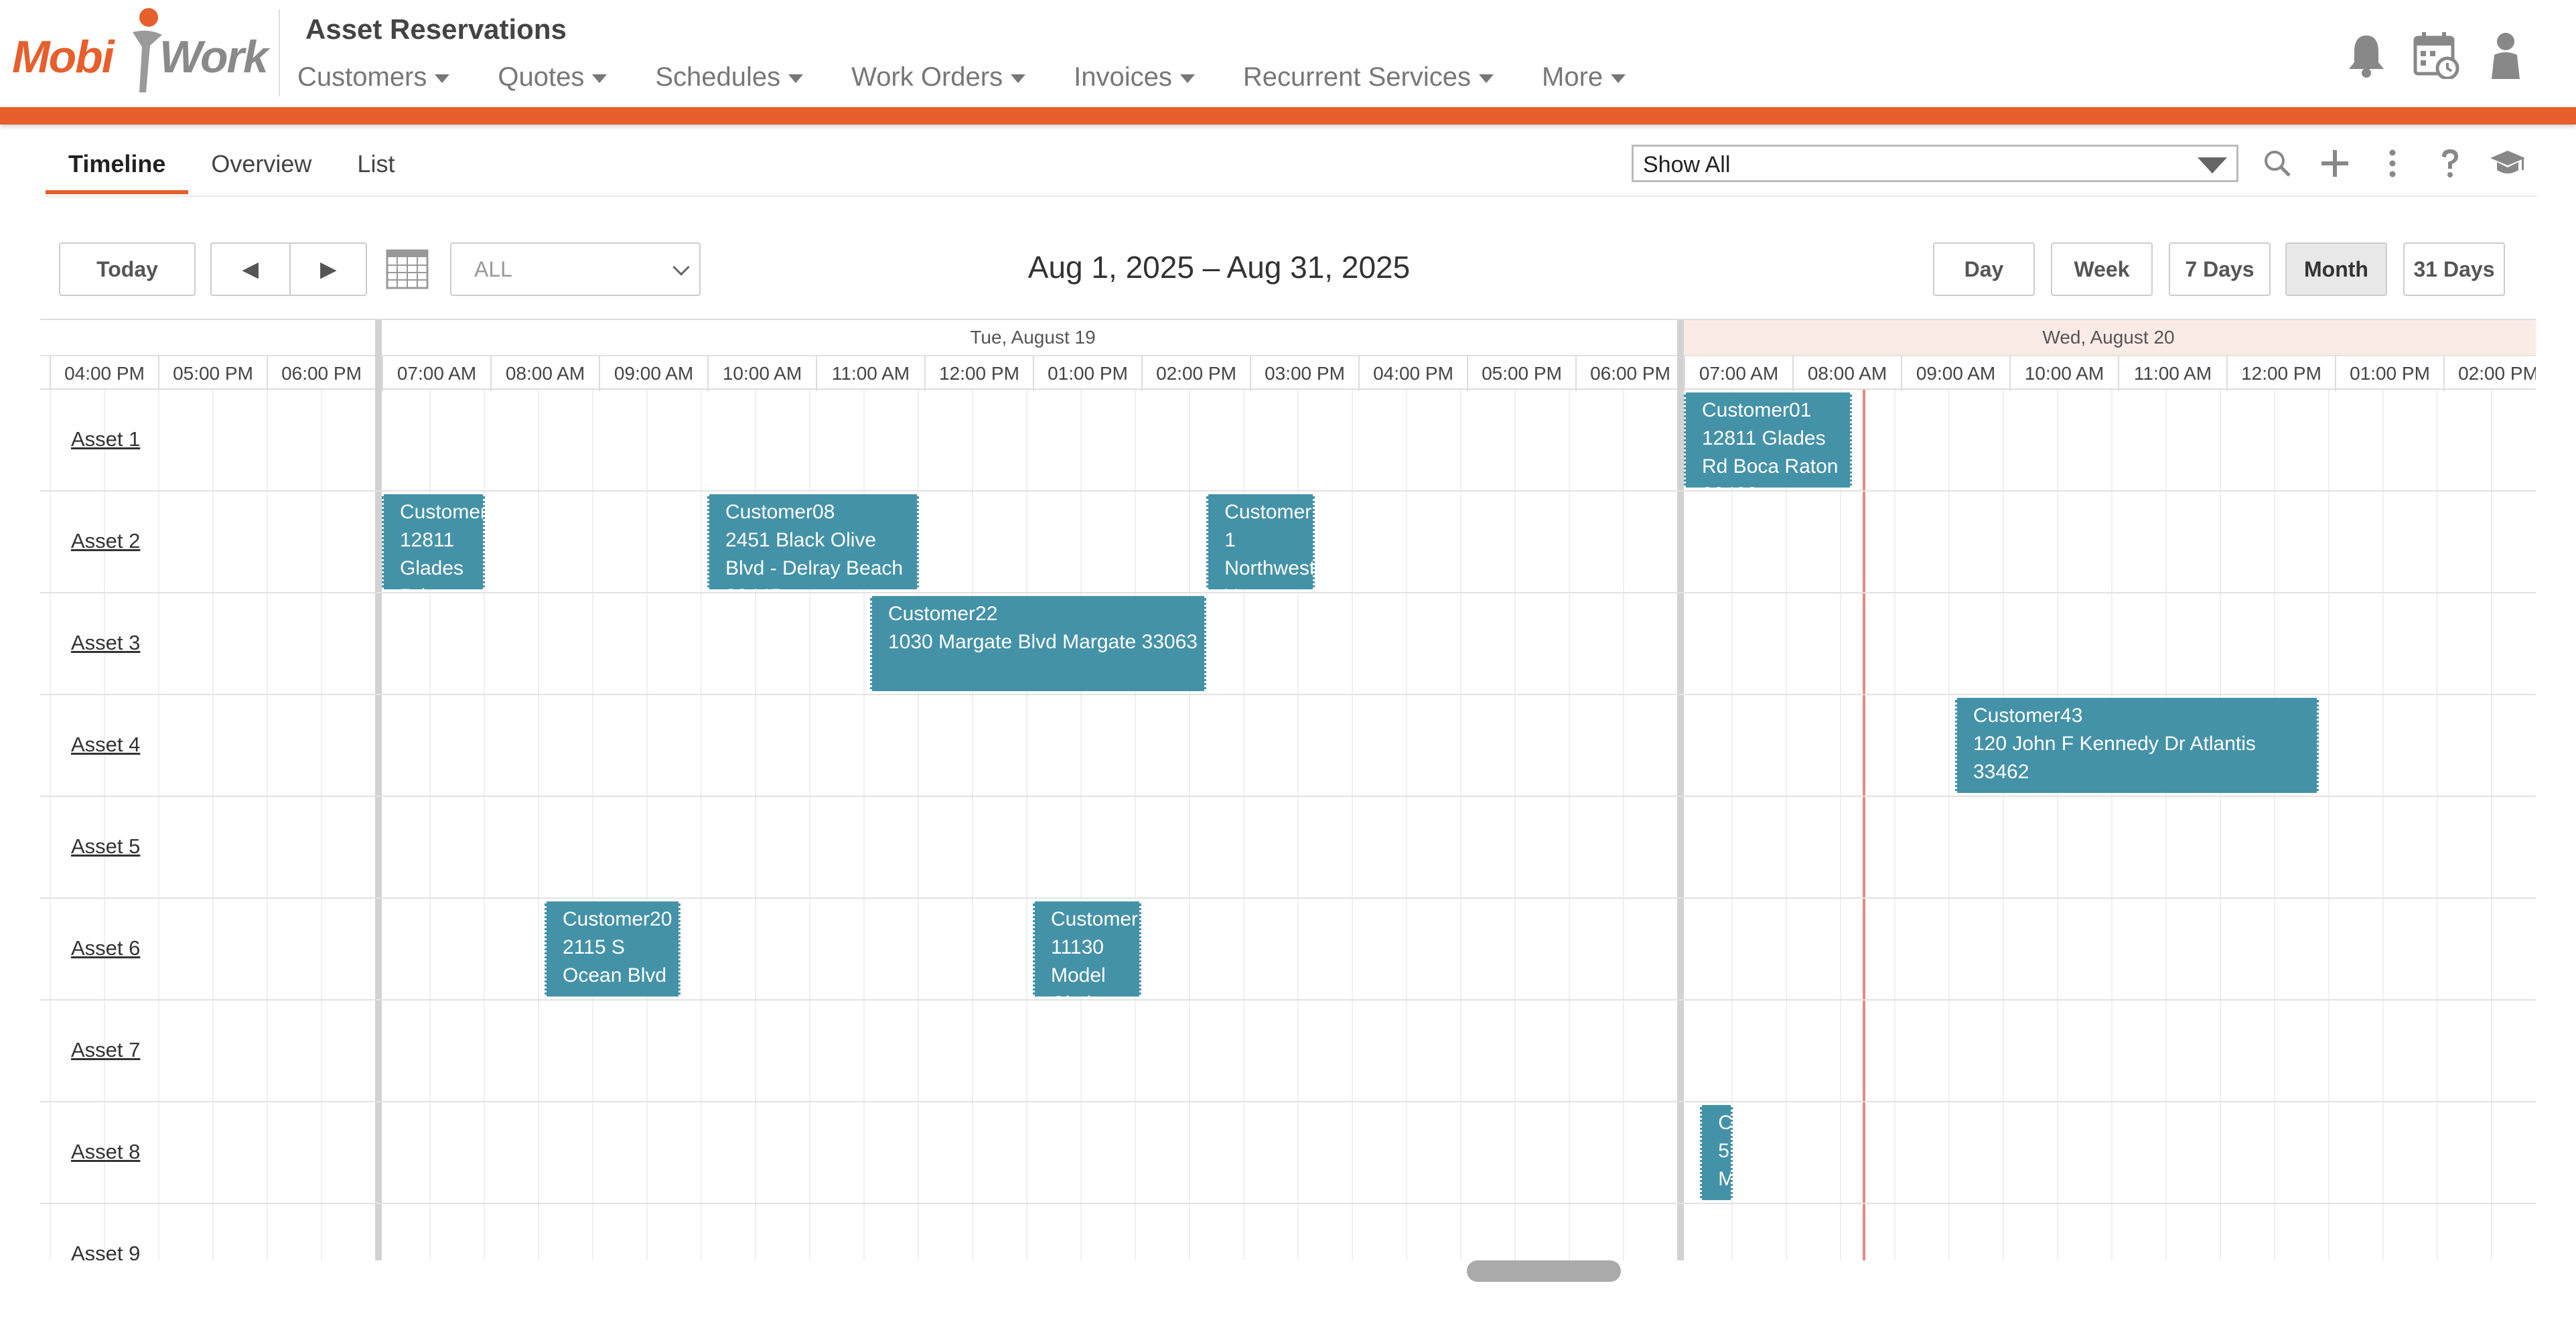  I want to click on plus-icon, so click(2335, 163).